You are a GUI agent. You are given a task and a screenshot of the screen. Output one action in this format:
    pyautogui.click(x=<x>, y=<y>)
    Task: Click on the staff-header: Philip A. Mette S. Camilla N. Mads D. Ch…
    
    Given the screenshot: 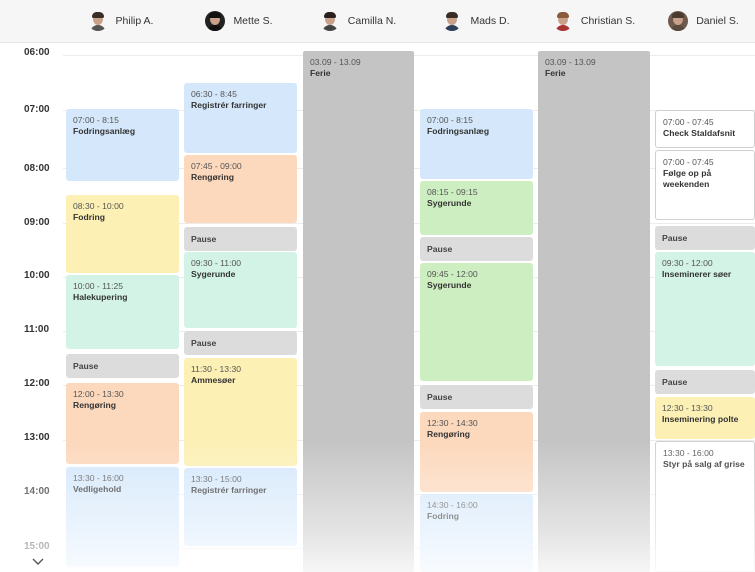 What is the action you would take?
    pyautogui.click(x=377, y=21)
    